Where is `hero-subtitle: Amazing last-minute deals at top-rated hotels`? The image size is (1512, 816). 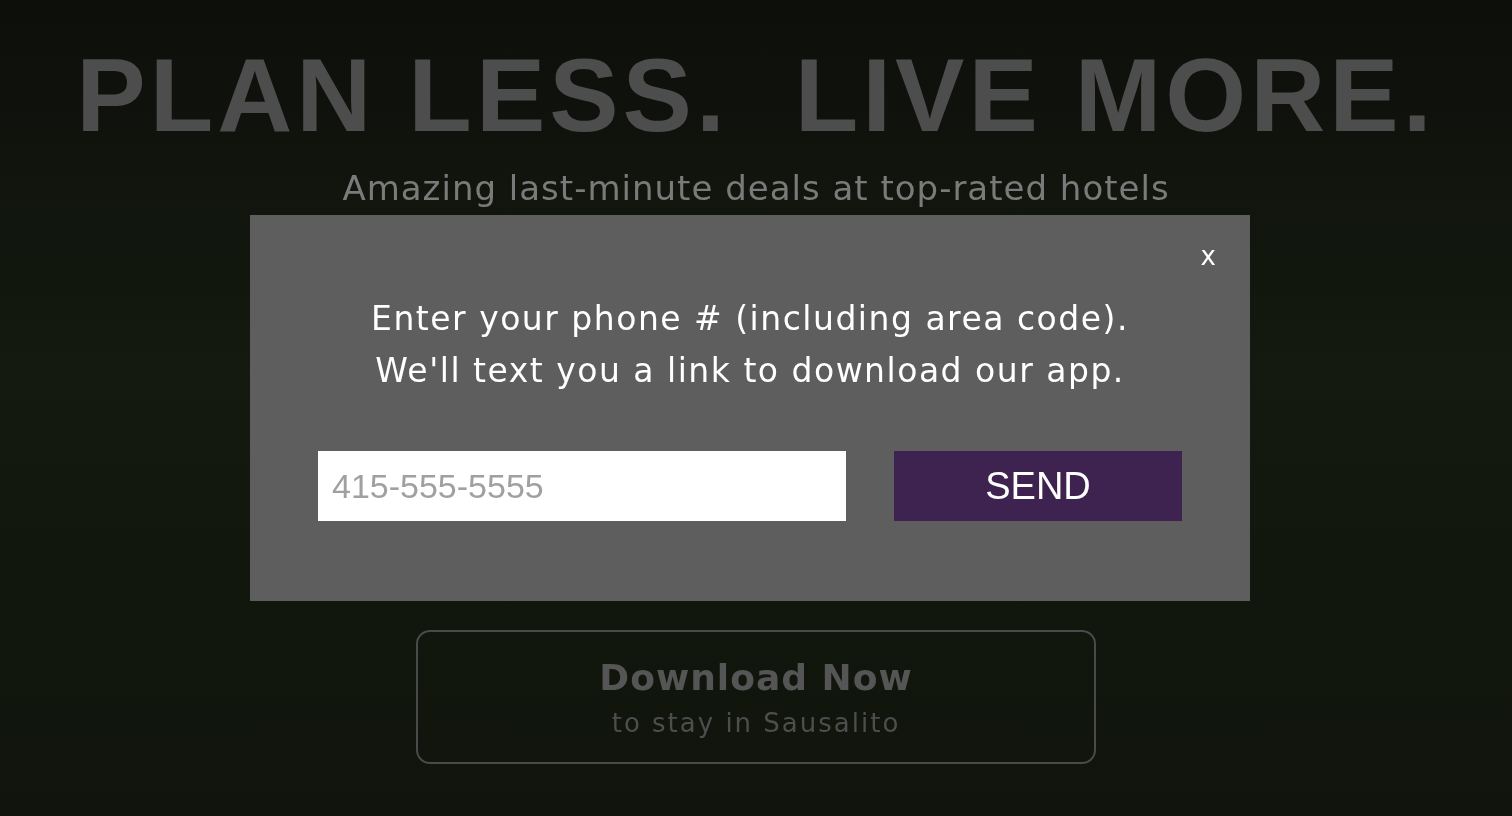 hero-subtitle: Amazing last-minute deals at top-rated hotels is located at coordinates (756, 188).